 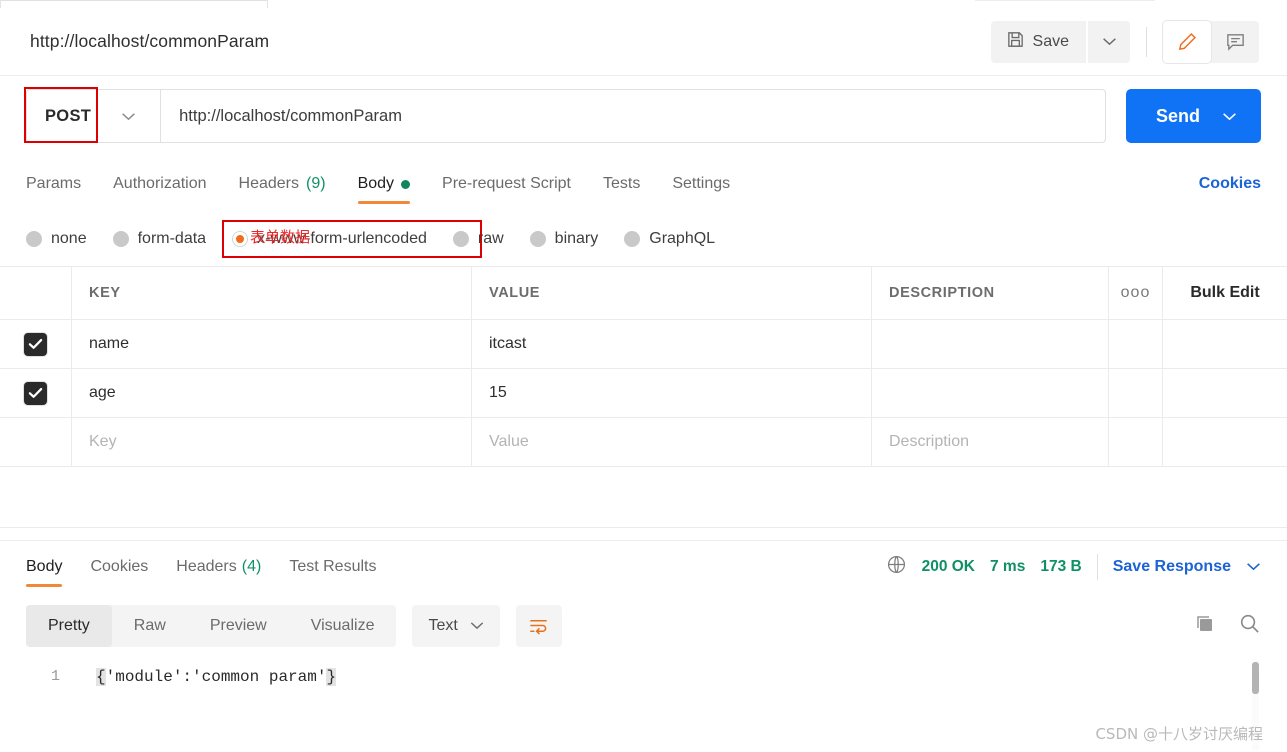 I want to click on bulk-edit-button: Bulk Edit, so click(x=1224, y=293).